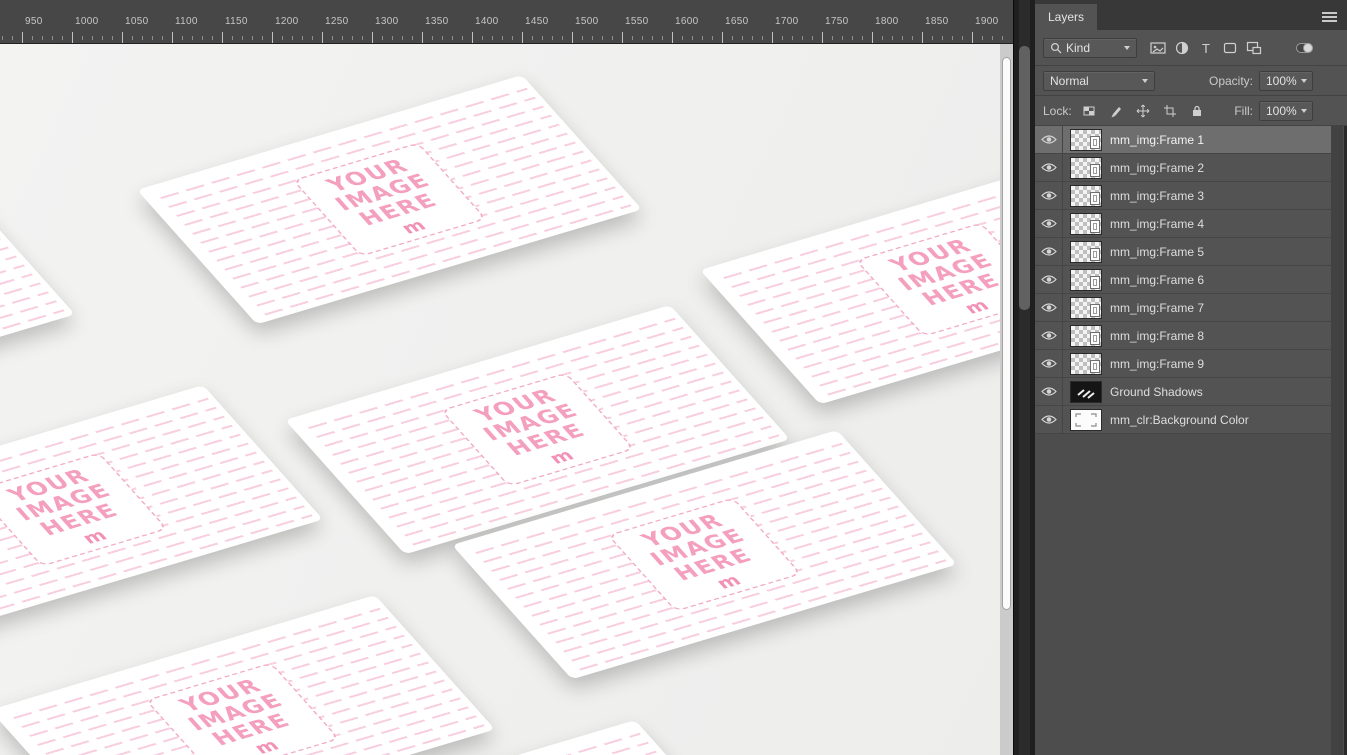 The image size is (1347, 755). I want to click on frame-corners-icon, so click(1086, 419).